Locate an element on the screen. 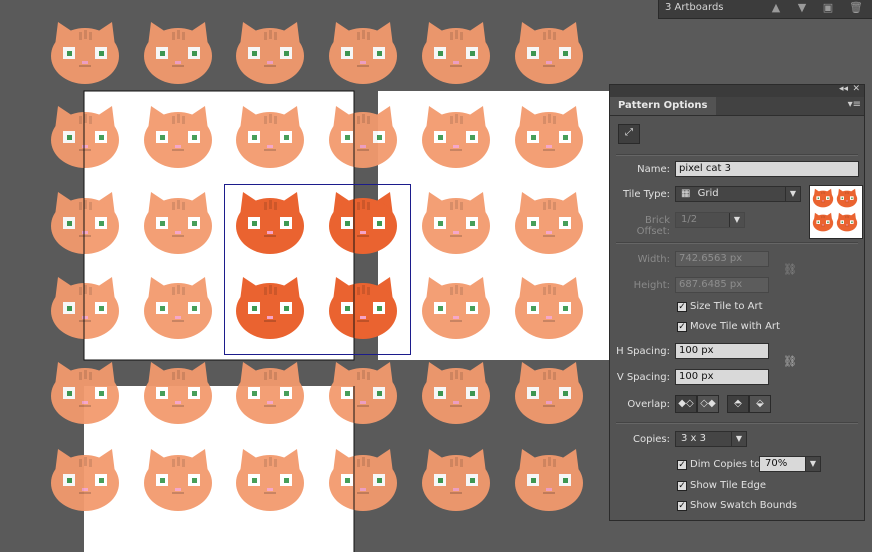 Image resolution: width=872 pixels, height=552 pixels. brick-offset-label: Brick Offset: is located at coordinates (653, 226).